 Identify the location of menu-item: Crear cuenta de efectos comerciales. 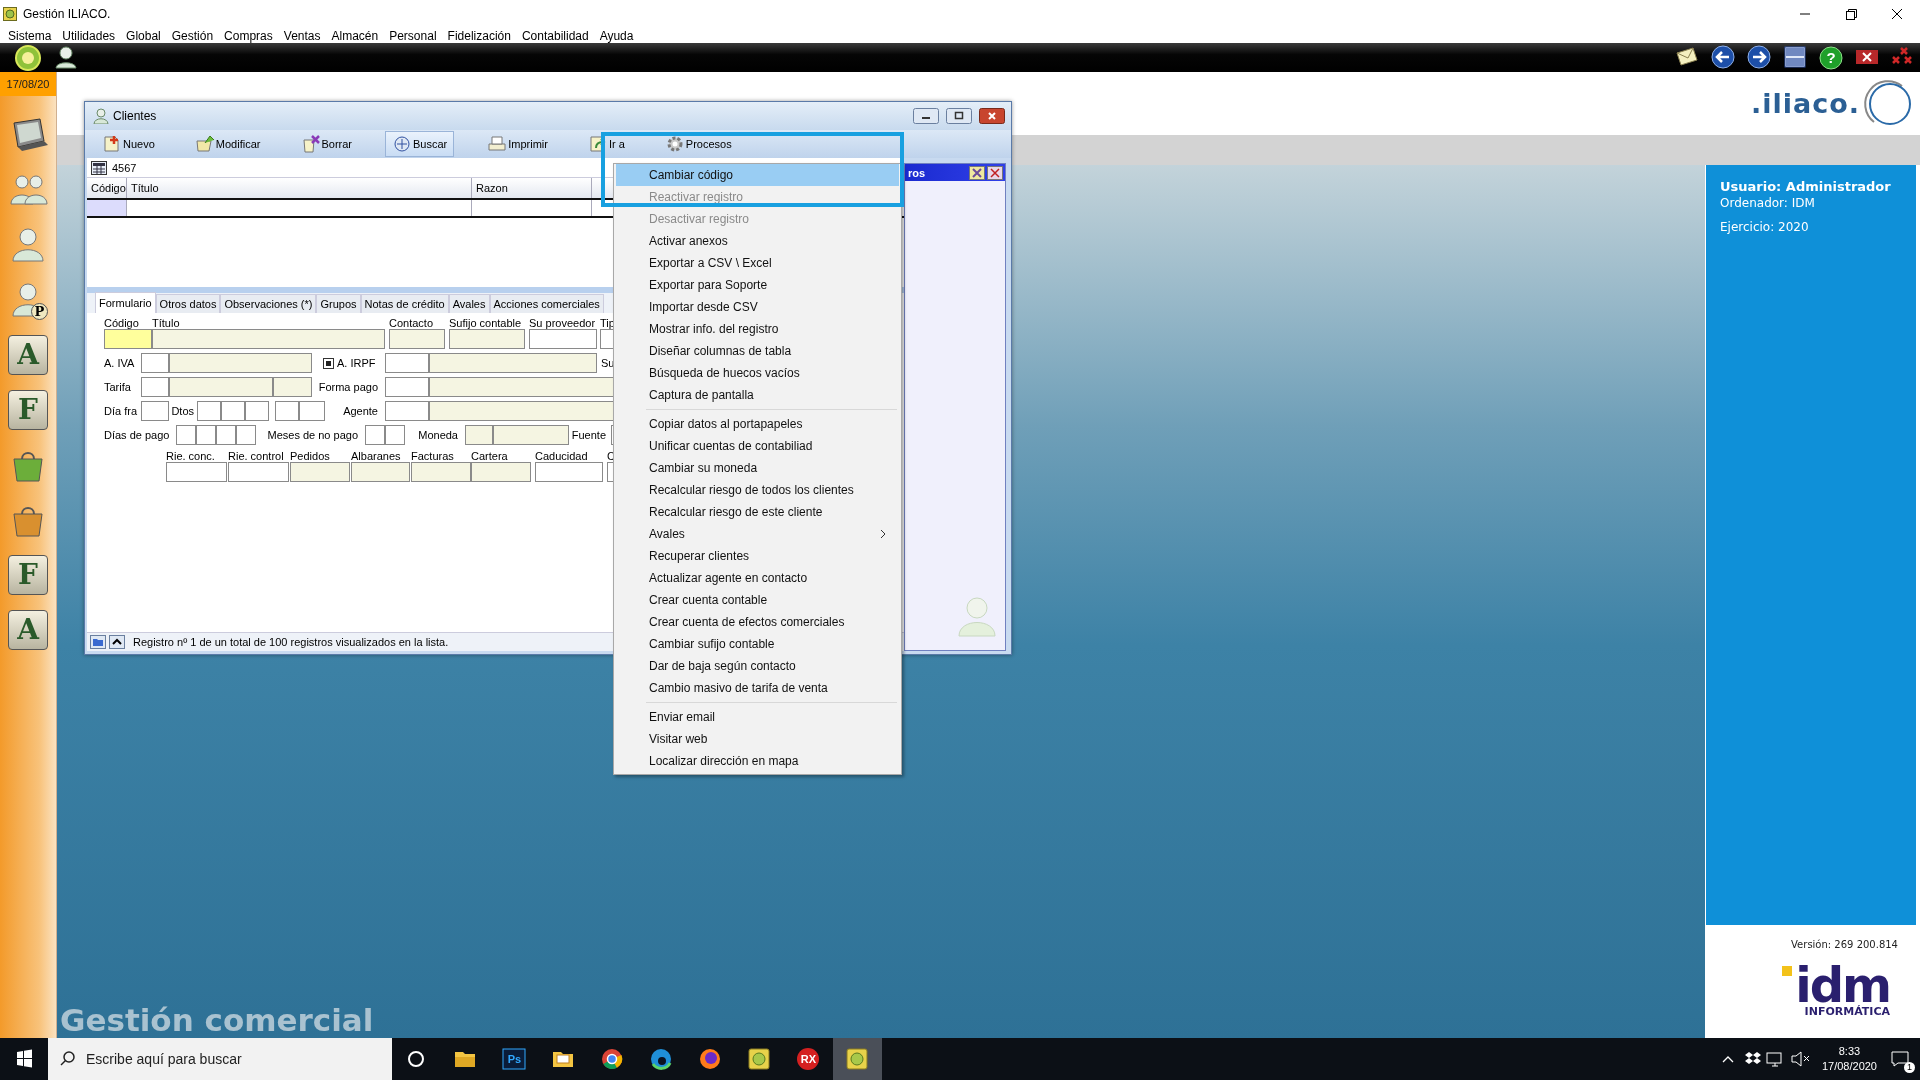
(757, 622).